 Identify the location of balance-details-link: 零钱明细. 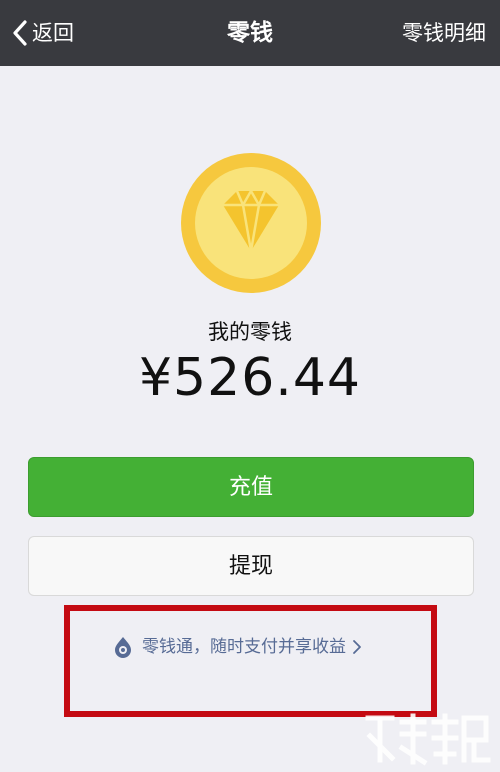
(444, 33).